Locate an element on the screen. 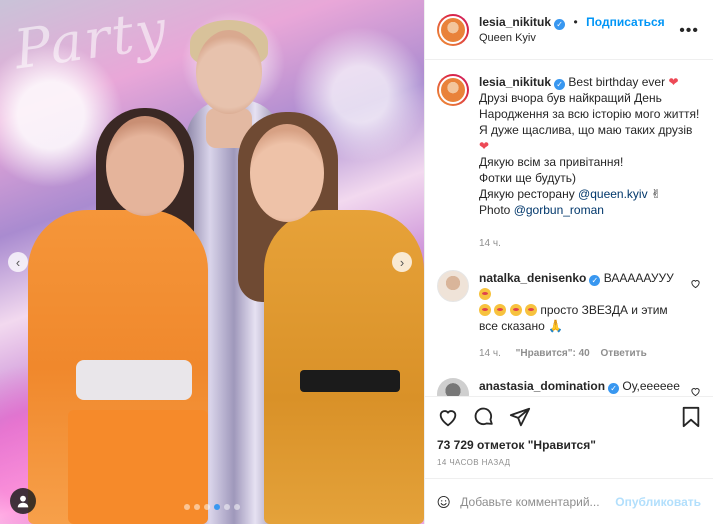 The width and height of the screenshot is (713, 524). add-comment-bar: Опубликовать is located at coordinates (569, 501).